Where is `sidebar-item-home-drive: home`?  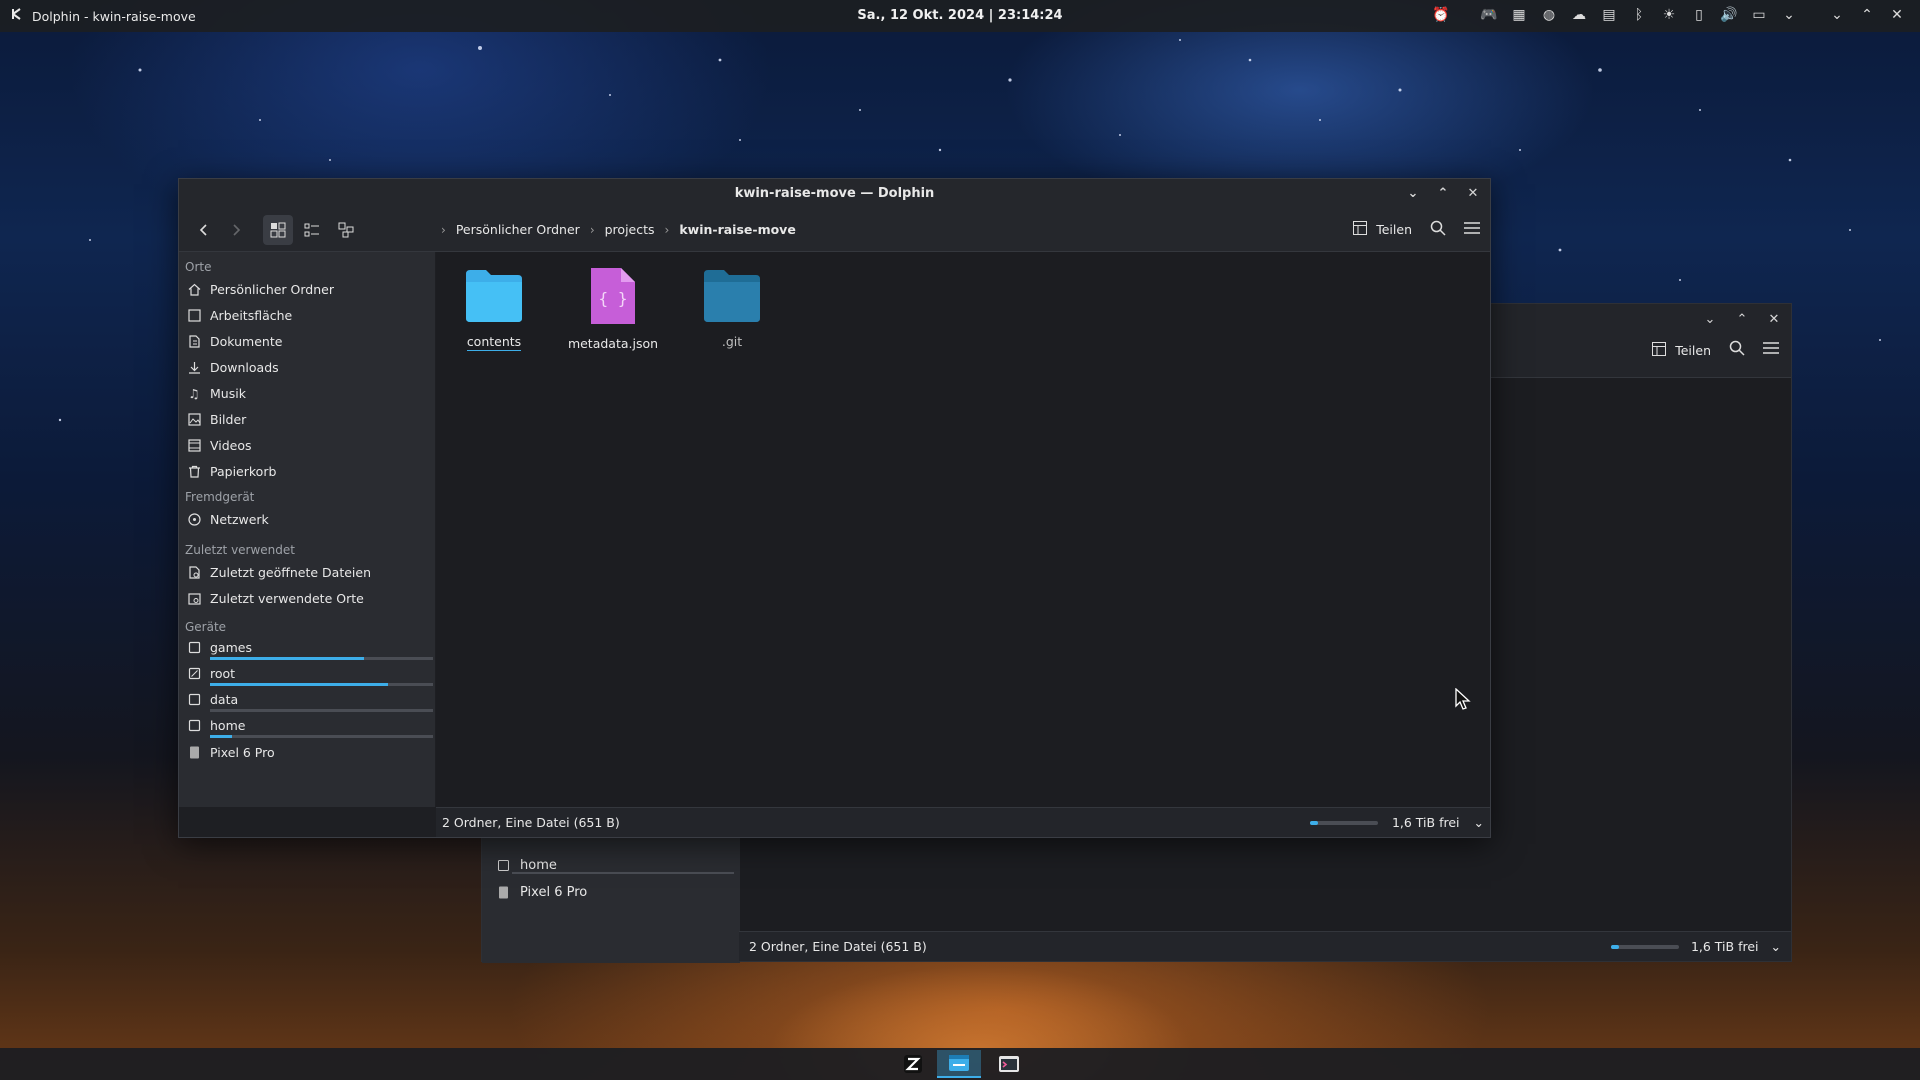 sidebar-item-home-drive: home is located at coordinates (307, 725).